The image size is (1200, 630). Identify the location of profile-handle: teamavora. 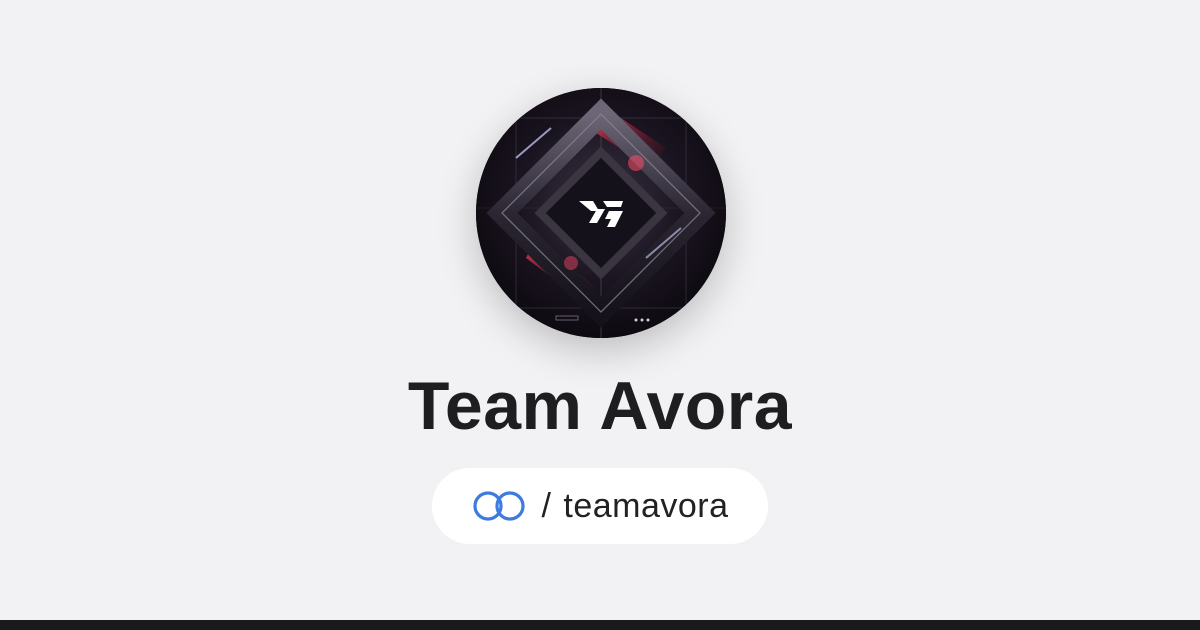
(646, 506).